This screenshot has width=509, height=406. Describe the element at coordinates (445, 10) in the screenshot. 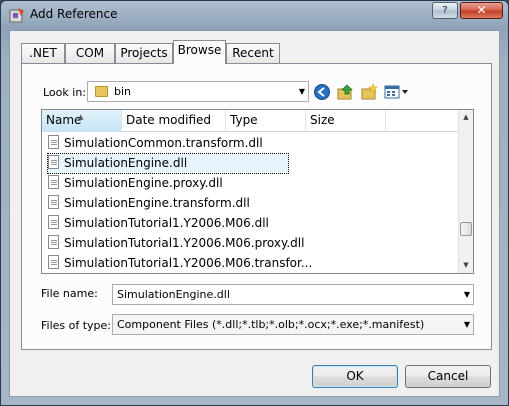

I see `help-button: ?` at that location.